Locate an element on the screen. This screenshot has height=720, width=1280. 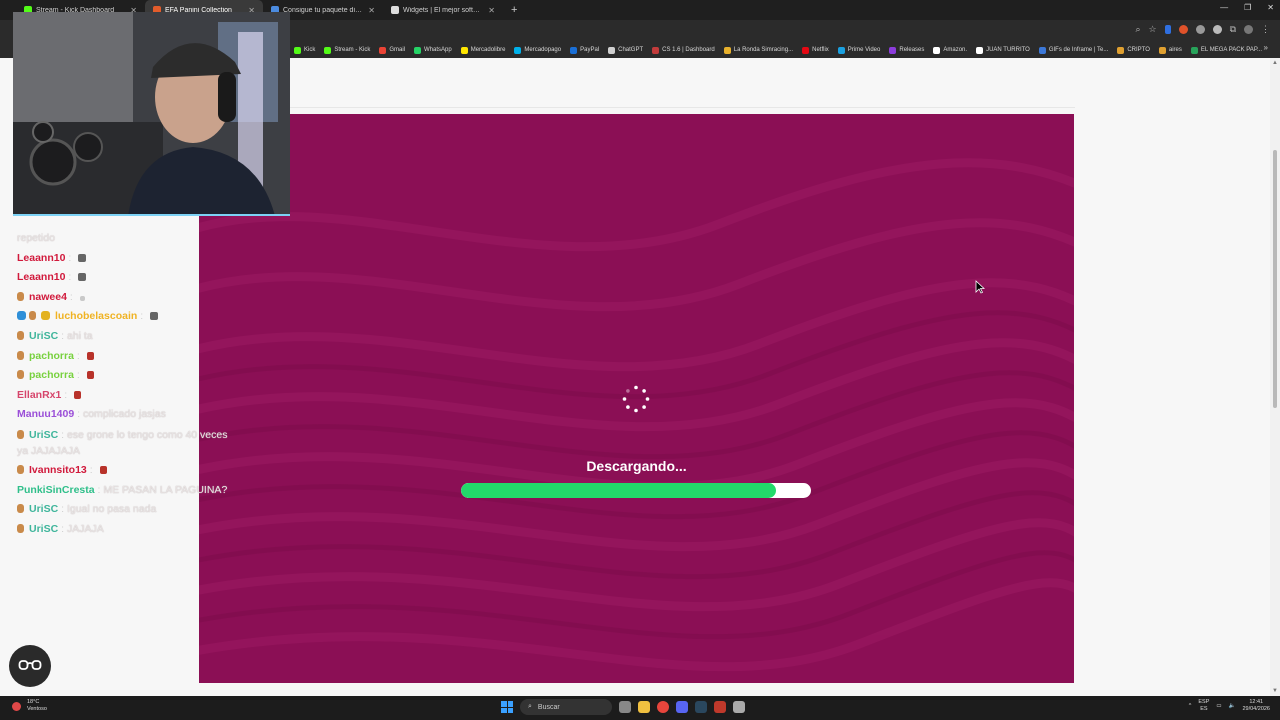
weather-widget: 18°C Ventoso is located at coordinates (29, 706).